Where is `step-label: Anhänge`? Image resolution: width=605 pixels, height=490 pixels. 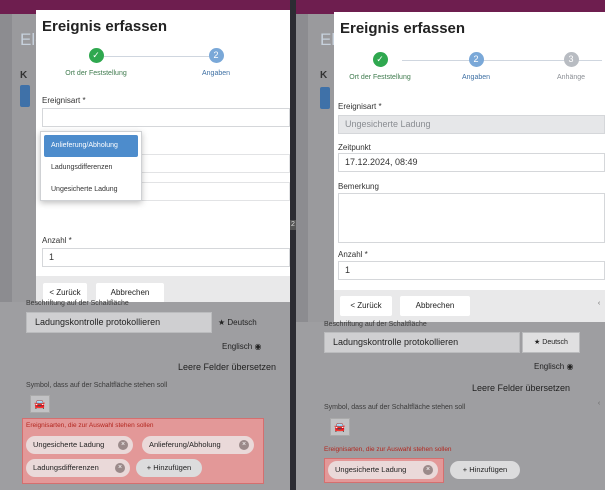 step-label: Anhänge is located at coordinates (571, 77).